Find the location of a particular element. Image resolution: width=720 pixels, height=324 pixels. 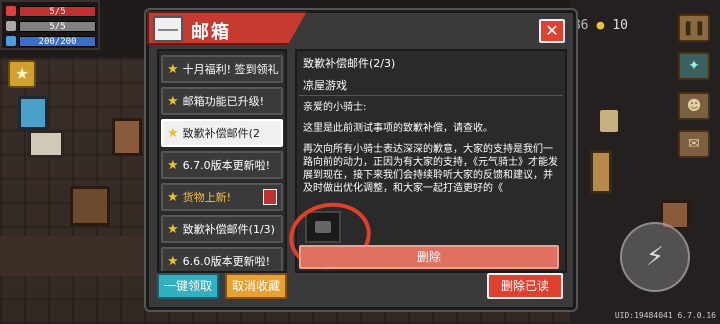

player-stats-panel: 5/5 5/5 200/200 is located at coordinates (50, 25).